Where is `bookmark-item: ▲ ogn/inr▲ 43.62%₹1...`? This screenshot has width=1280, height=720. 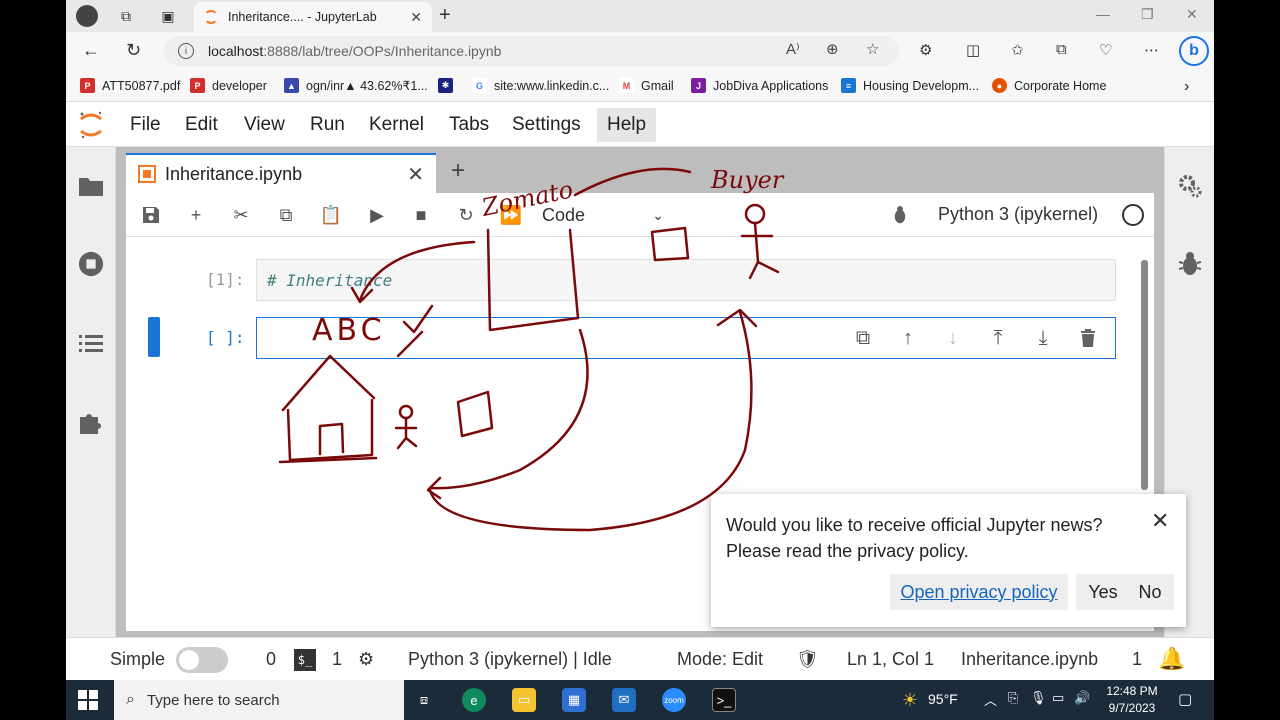
bookmark-item: ▲ ogn/inr▲ 43.62%₹1... is located at coordinates (356, 85).